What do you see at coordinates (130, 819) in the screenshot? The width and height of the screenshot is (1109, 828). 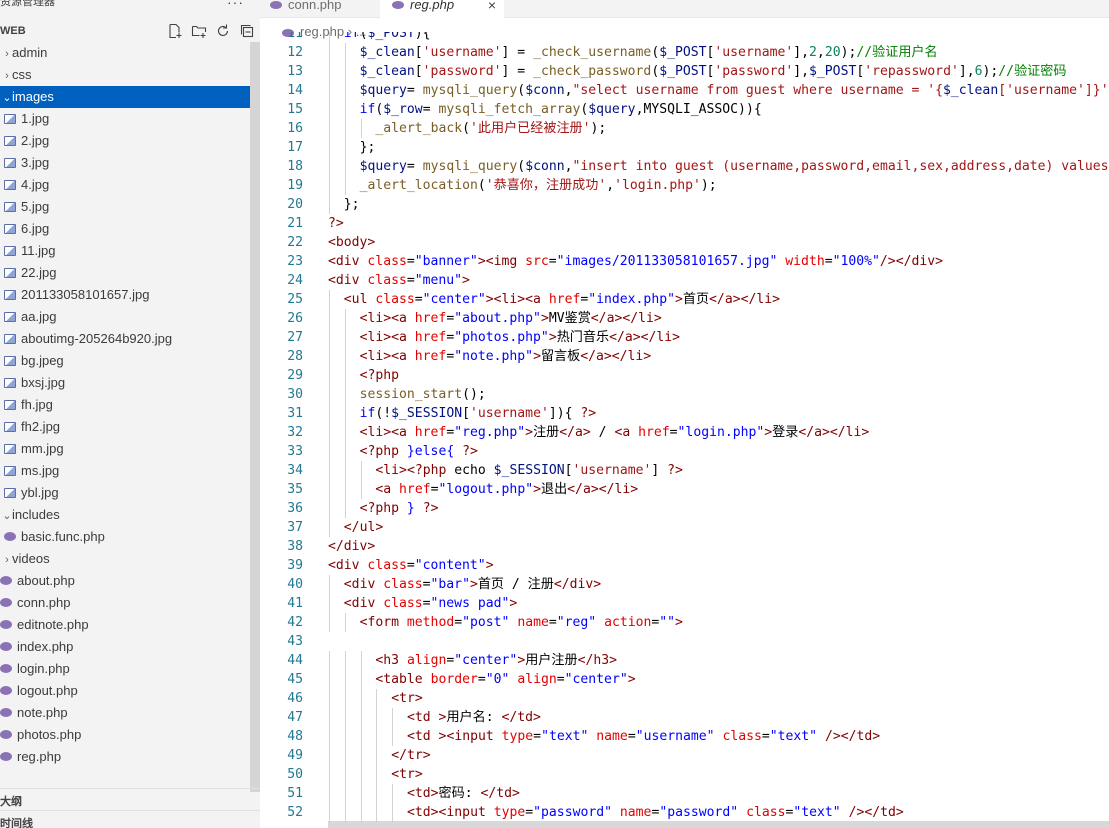 I see `timeline-panel-header: 时间线` at bounding box center [130, 819].